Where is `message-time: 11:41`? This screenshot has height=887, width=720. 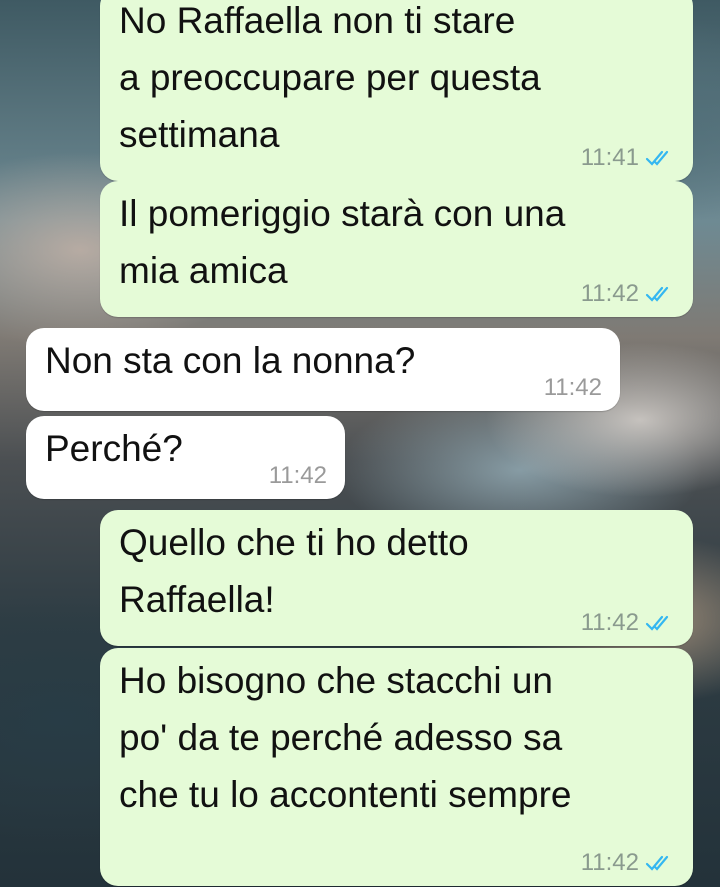
message-time: 11:41 is located at coordinates (609, 157).